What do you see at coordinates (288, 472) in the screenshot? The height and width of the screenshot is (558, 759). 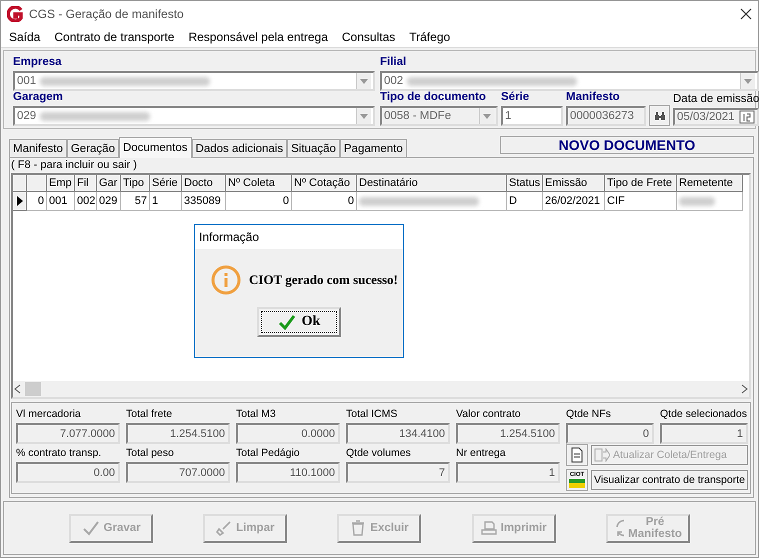 I see `total-field: 110.1000` at bounding box center [288, 472].